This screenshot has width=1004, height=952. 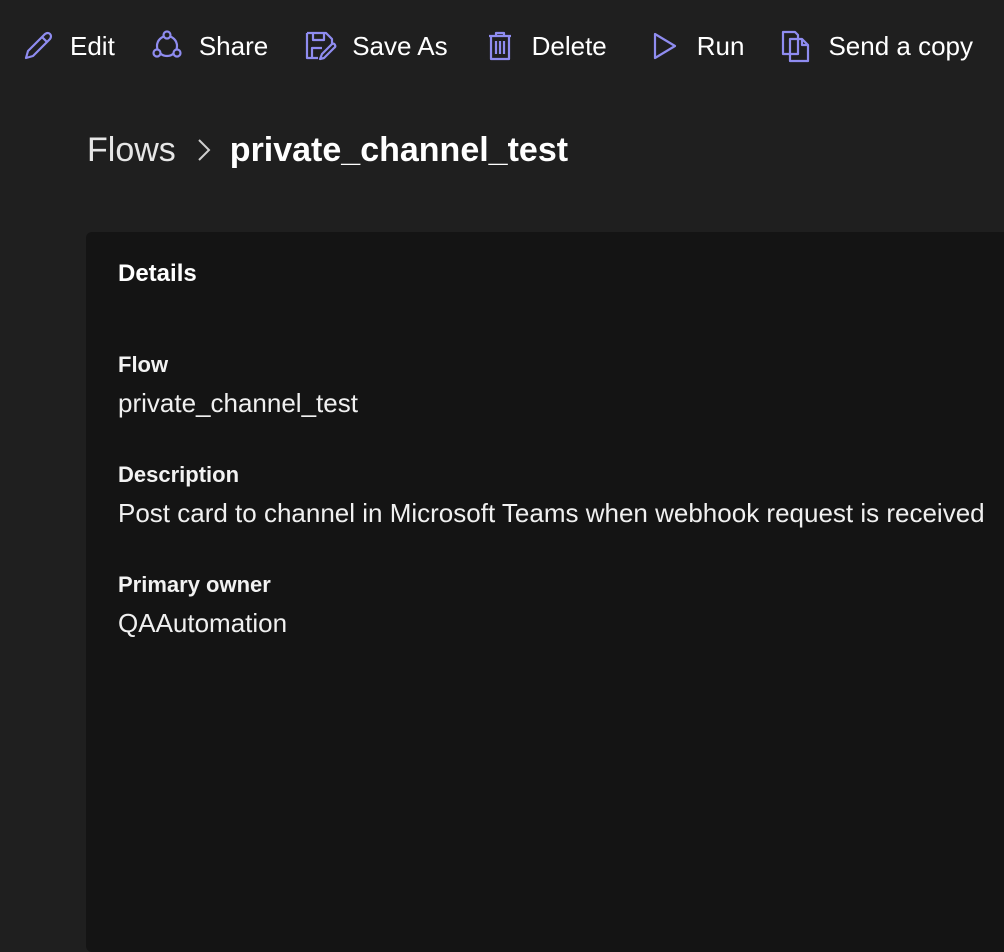 I want to click on delete-button: Delete, so click(x=544, y=46).